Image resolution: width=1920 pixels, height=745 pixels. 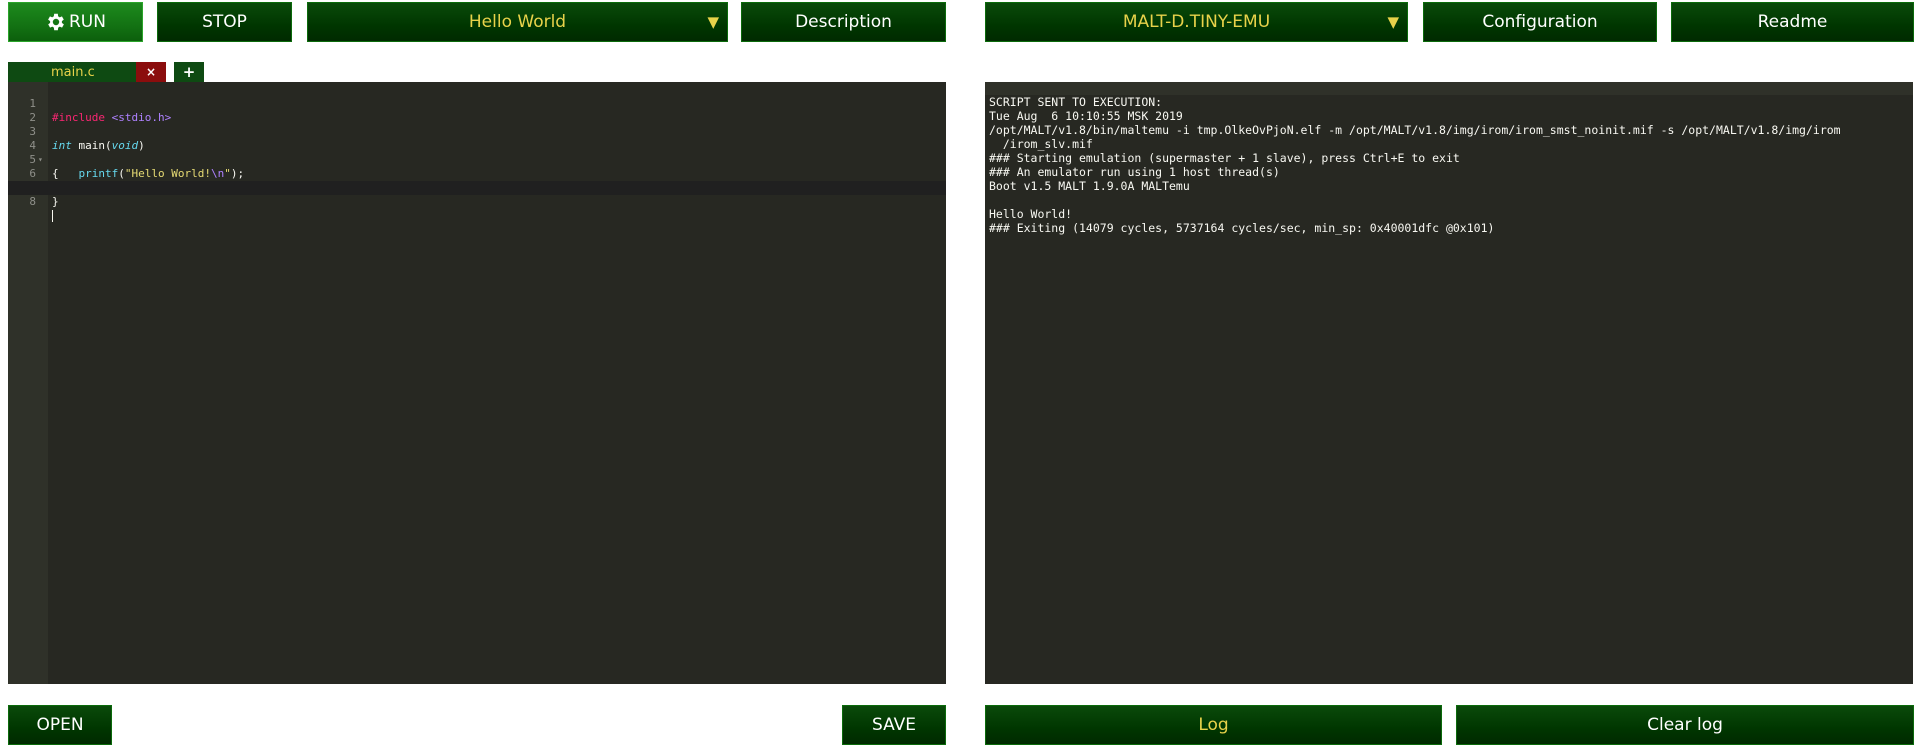 I want to click on configuration-button-label: Configuration, so click(x=1540, y=22).